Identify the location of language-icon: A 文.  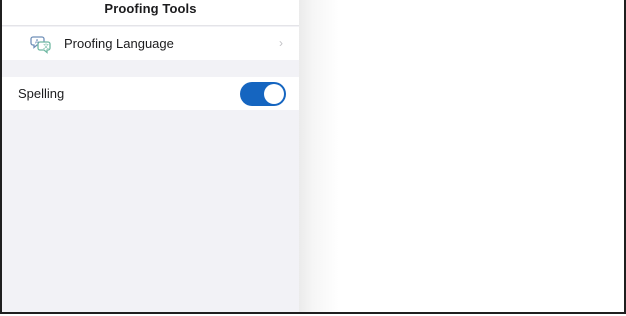
(41, 44).